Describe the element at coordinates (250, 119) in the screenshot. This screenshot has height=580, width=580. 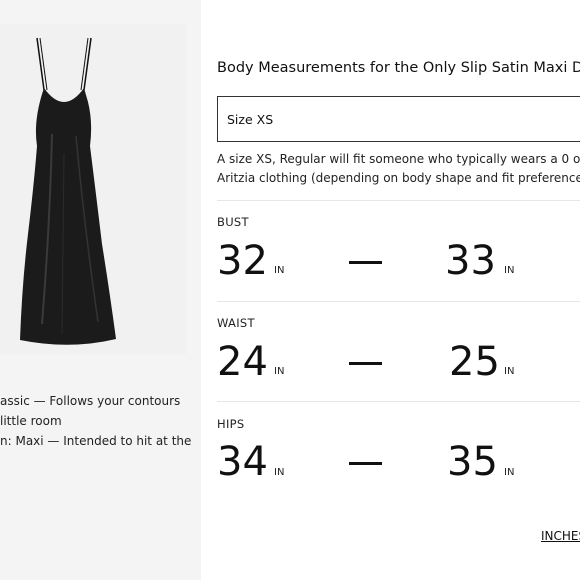
I see `size-select-value: Size XS` at that location.